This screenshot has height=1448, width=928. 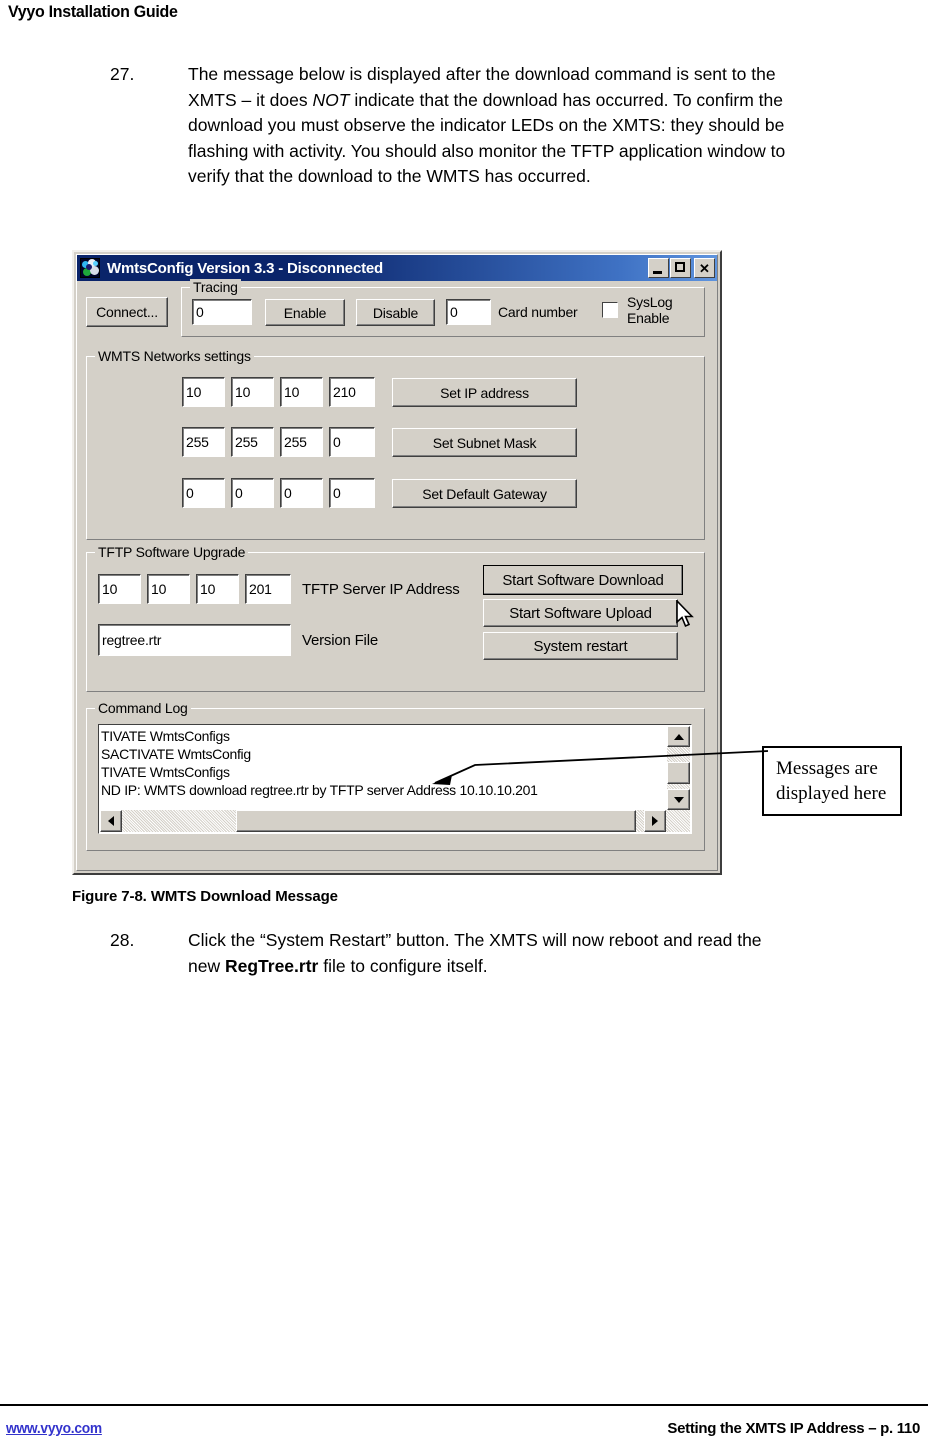 What do you see at coordinates (252, 392) in the screenshot?
I see `ip-octet-2: 10` at bounding box center [252, 392].